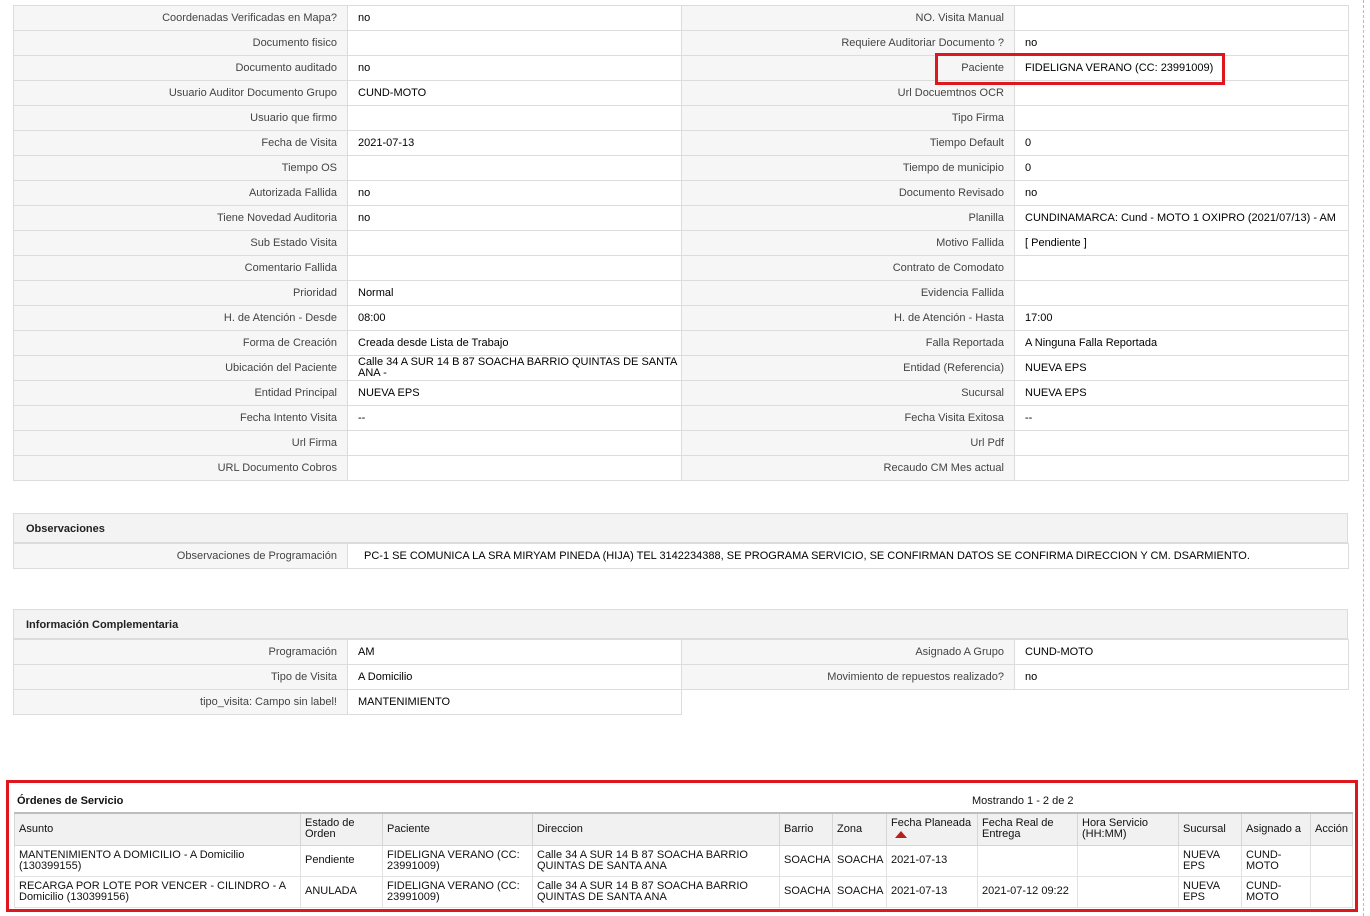 The height and width of the screenshot is (916, 1370). I want to click on service-orders-title: Órdenes de Servicio, so click(70, 801).